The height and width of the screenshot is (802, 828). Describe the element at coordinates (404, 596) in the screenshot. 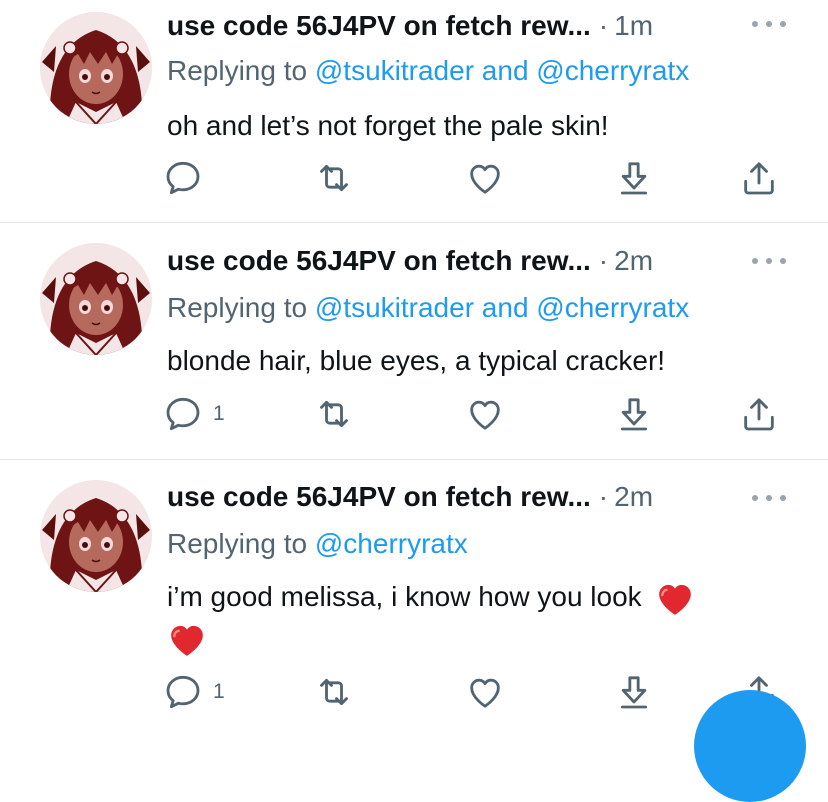

I see `tweet-text-content: i’m good melissa, i know how you look` at that location.